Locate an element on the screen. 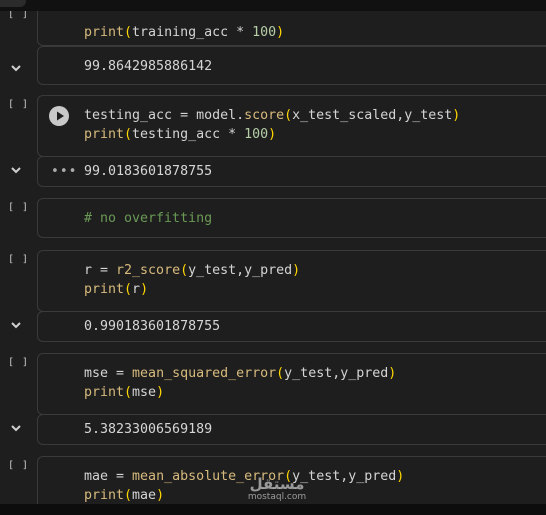 Image resolution: width=546 pixels, height=515 pixels. output-cell: 0.990183601878755 is located at coordinates (291, 326).